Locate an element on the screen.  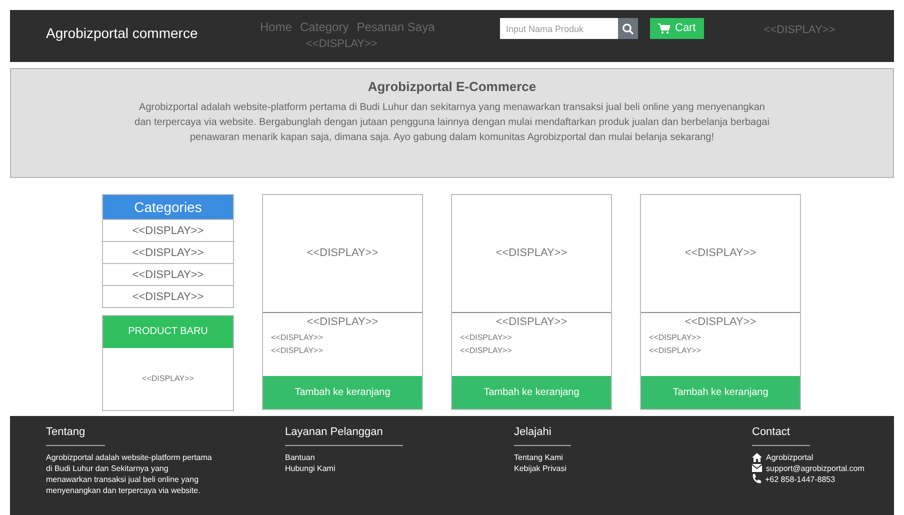
nav-display-text: <<DISPLAY>> is located at coordinates (341, 44).